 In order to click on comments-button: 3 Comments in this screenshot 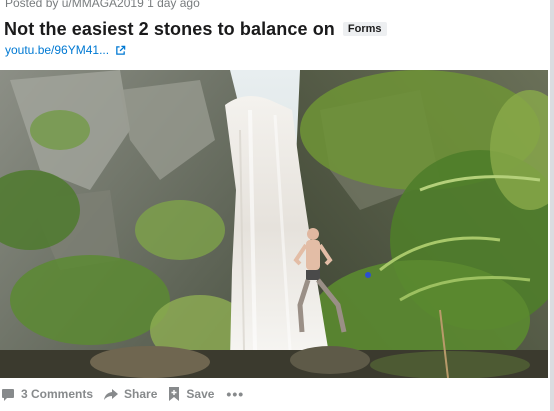, I will do `click(46, 394)`.